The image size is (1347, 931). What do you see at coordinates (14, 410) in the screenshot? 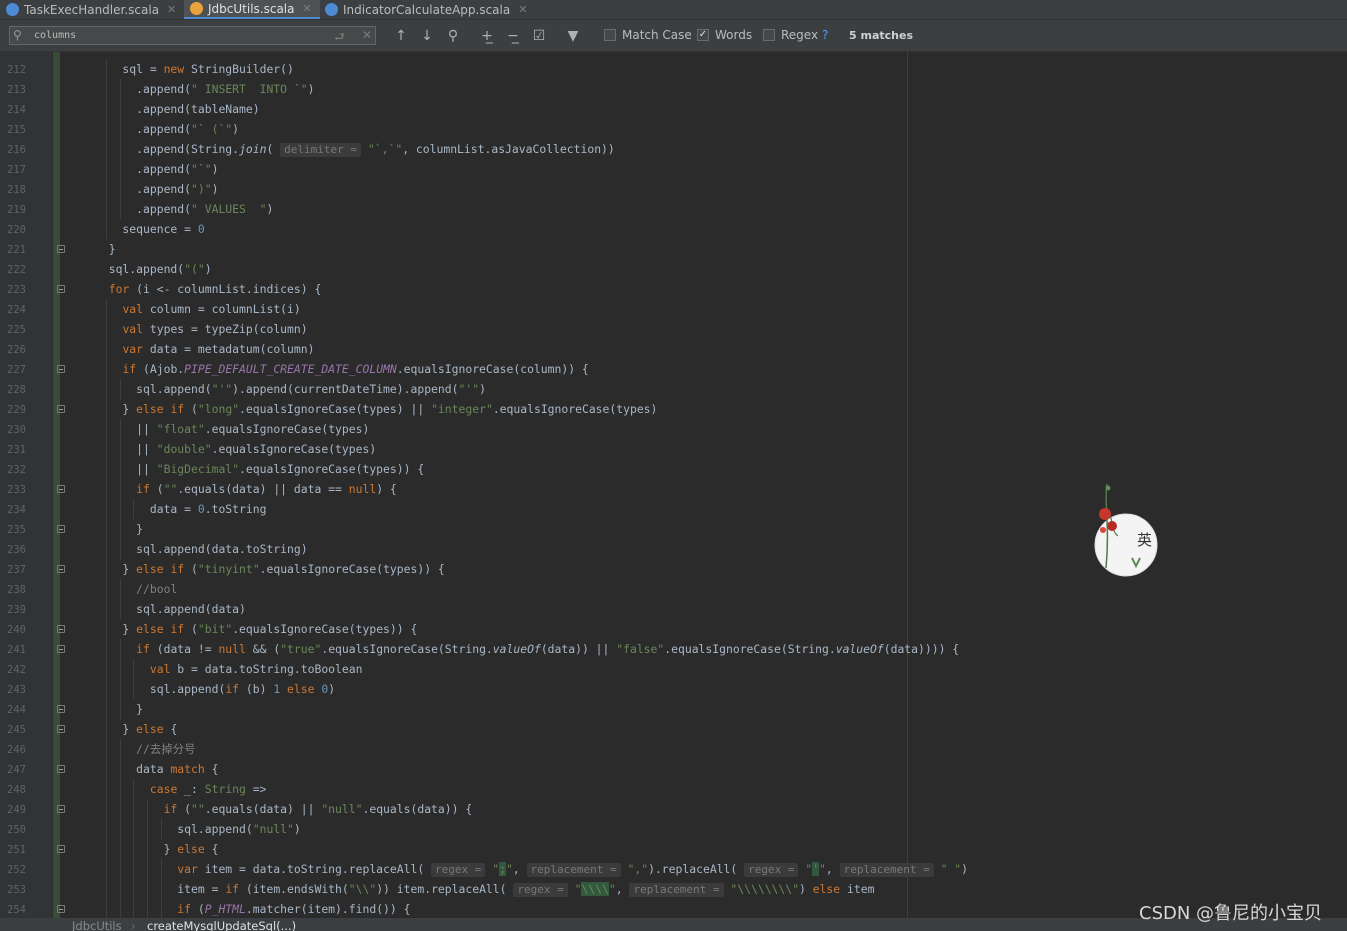
I see `line-number: 229` at bounding box center [14, 410].